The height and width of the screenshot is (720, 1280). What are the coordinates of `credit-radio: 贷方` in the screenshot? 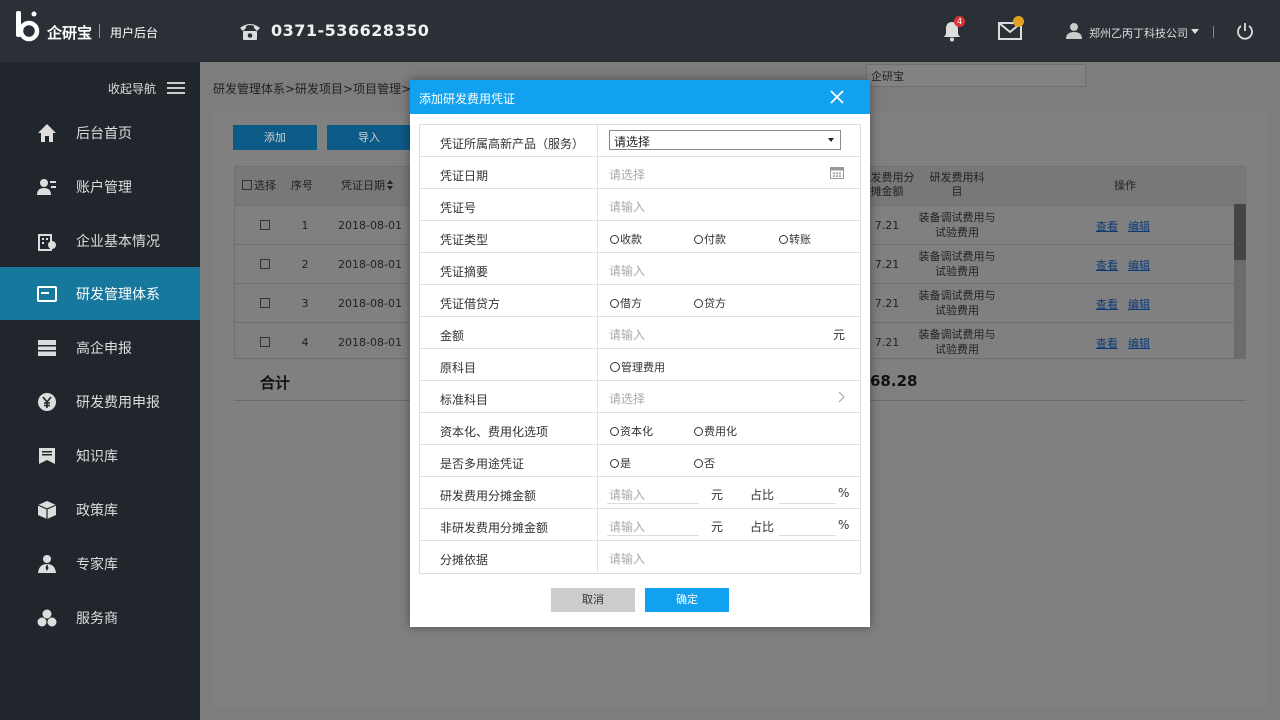 It's located at (710, 303).